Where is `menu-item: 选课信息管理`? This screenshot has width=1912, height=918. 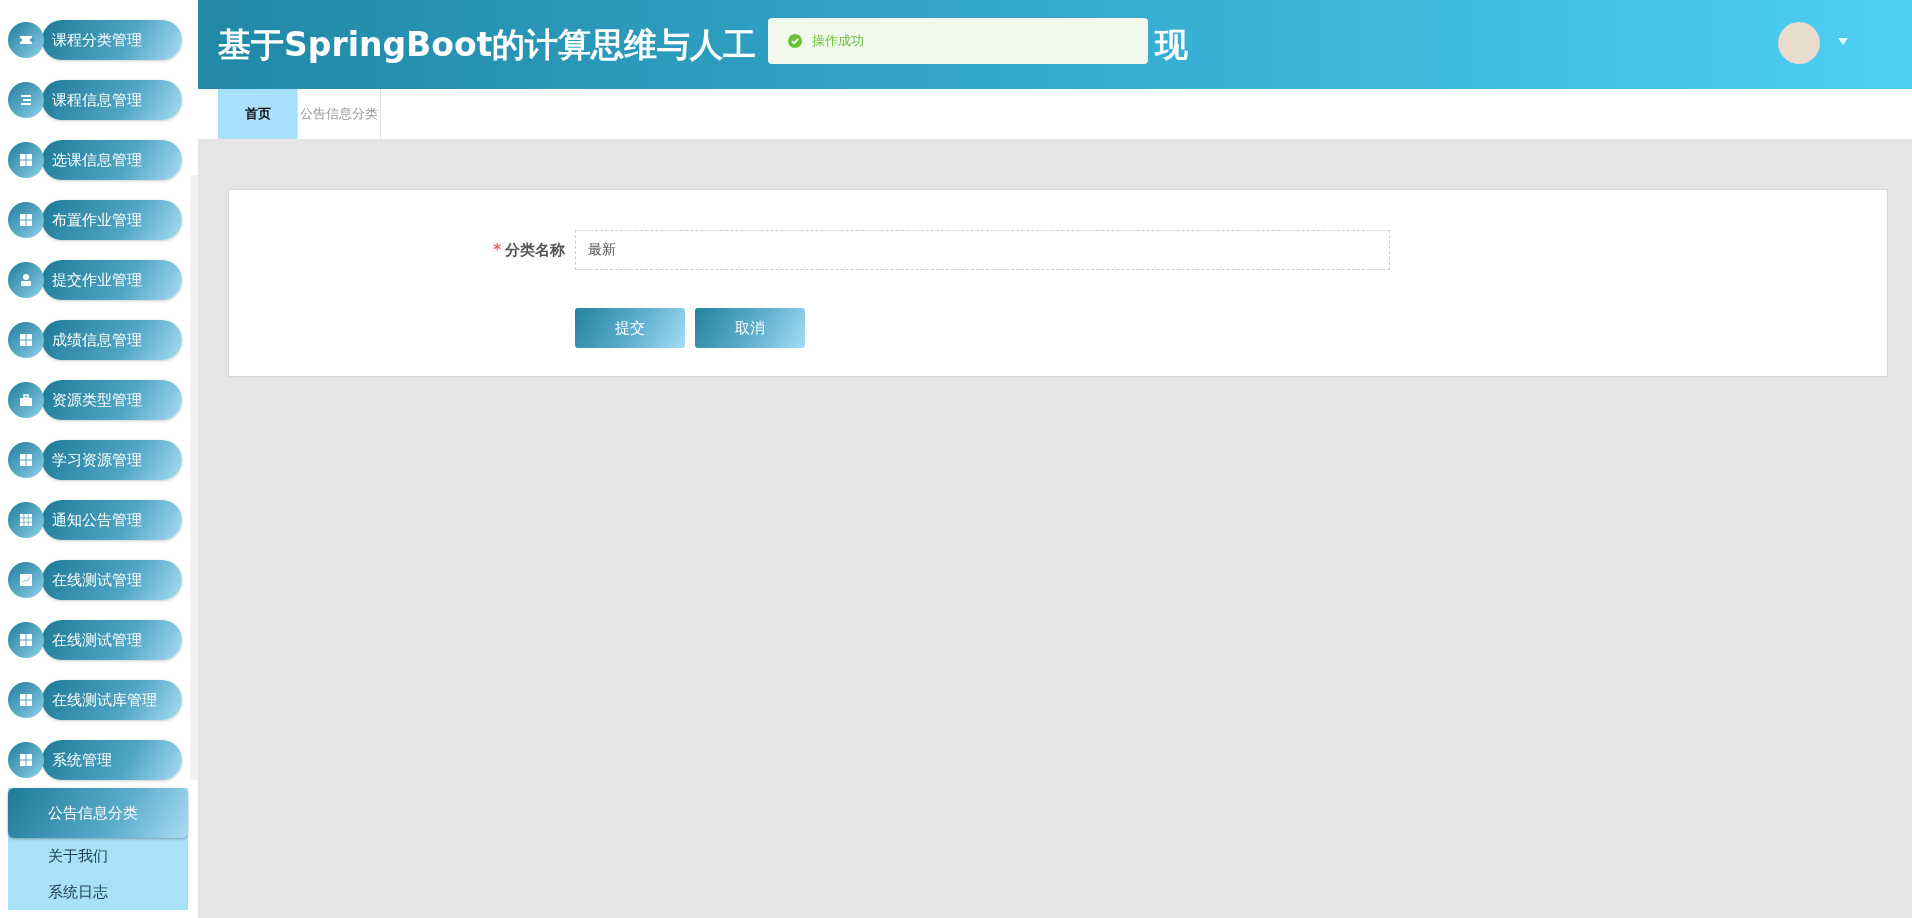 menu-item: 选课信息管理 is located at coordinates (112, 160).